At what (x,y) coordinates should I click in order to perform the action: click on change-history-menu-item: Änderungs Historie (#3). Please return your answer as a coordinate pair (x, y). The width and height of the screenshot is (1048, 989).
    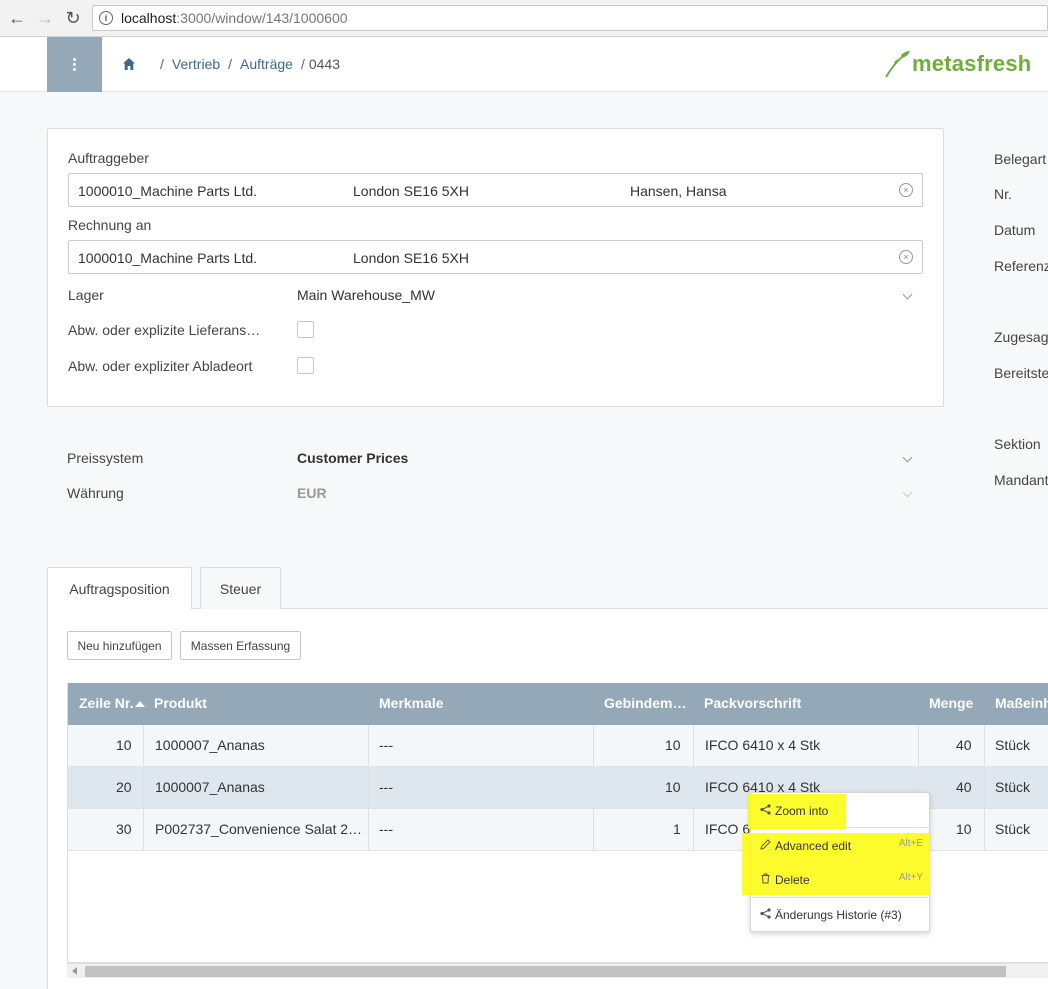
    Looking at the image, I should click on (841, 914).